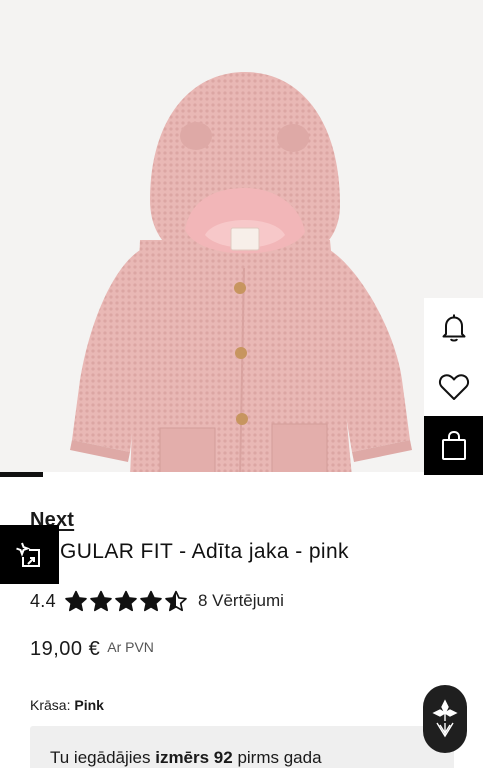  Describe the element at coordinates (241, 601) in the screenshot. I see `reviews-link: 8 Vērtējumi` at that location.